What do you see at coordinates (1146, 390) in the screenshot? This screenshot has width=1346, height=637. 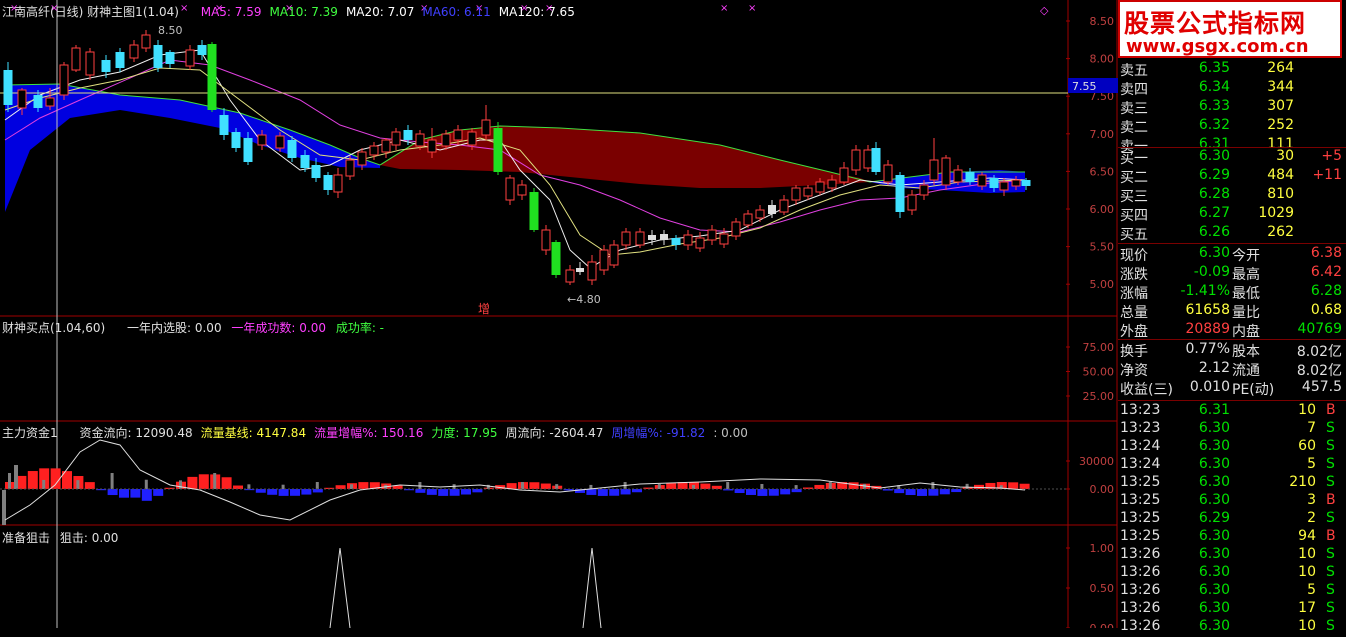 I see `fundamental-label: 收益(三)` at bounding box center [1146, 390].